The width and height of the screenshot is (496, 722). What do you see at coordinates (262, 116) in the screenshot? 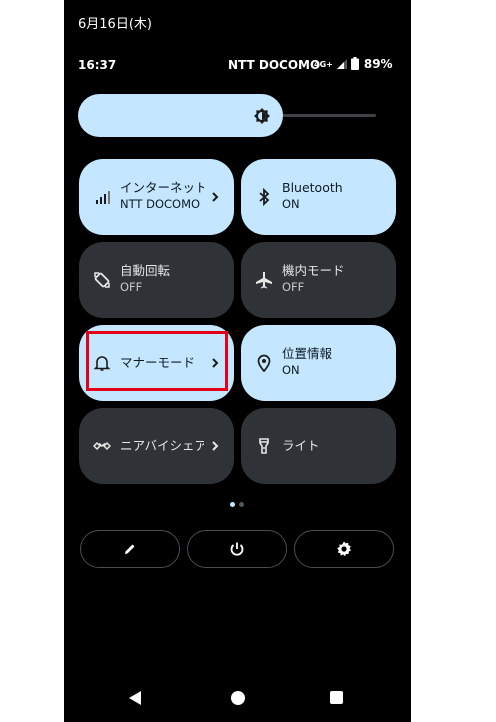
I see `brightness-auto-icon` at bounding box center [262, 116].